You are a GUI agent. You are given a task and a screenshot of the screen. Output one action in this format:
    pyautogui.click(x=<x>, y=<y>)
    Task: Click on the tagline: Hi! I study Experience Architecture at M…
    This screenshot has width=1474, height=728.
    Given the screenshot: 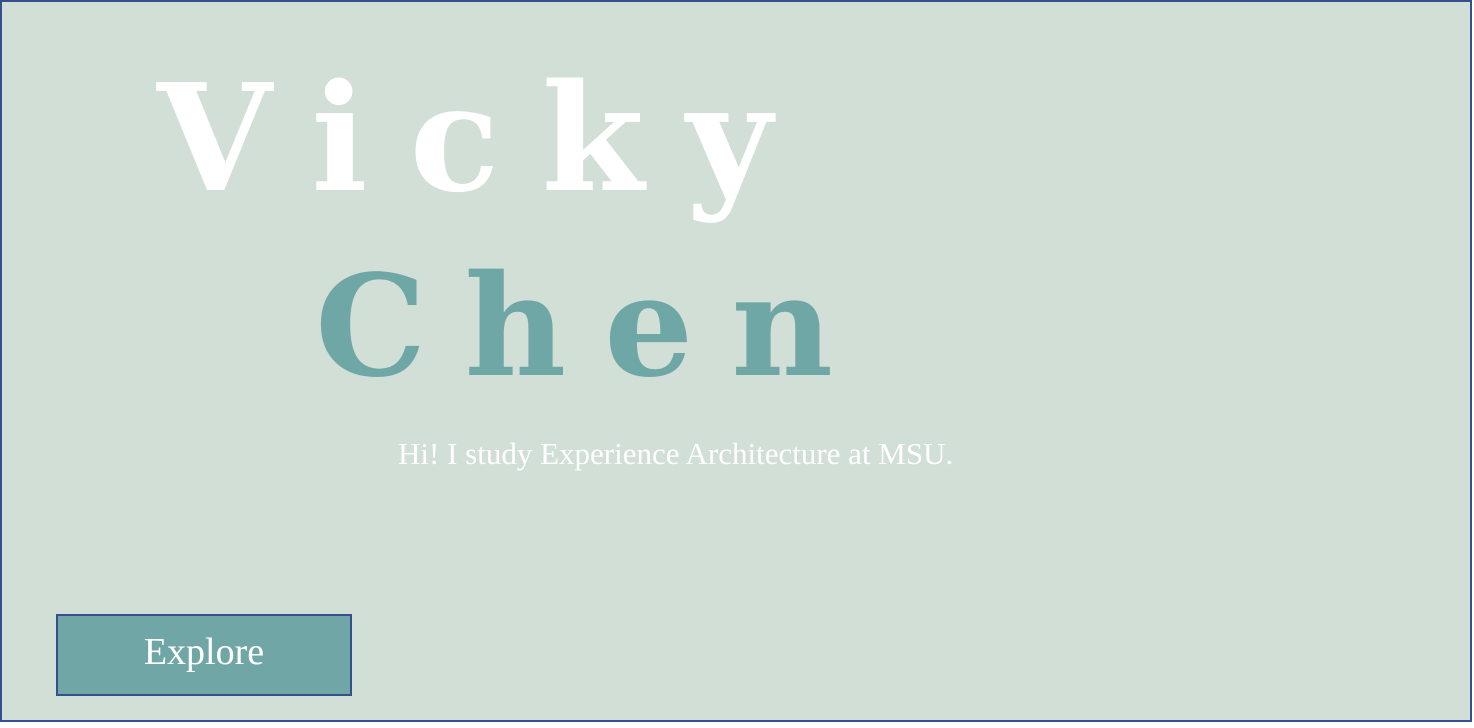 What is the action you would take?
    pyautogui.click(x=676, y=453)
    